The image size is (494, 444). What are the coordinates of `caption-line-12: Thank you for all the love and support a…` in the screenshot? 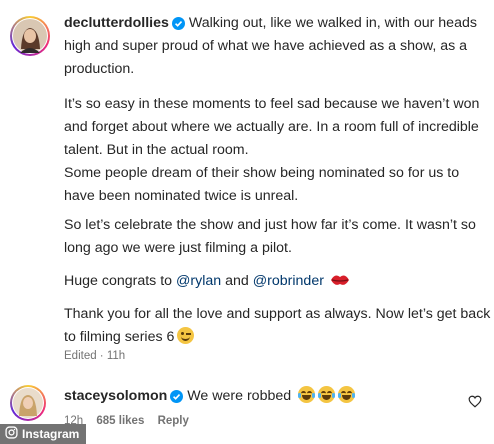 It's located at (277, 314).